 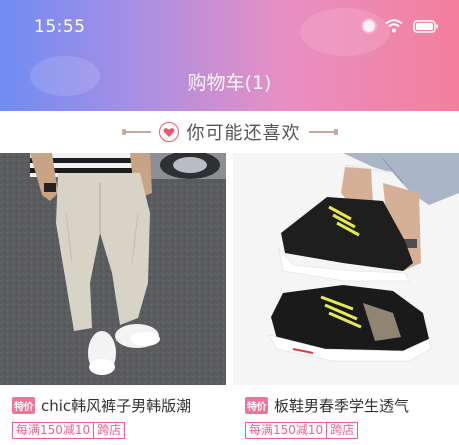 I want to click on divider-line-left, so click(x=136, y=132).